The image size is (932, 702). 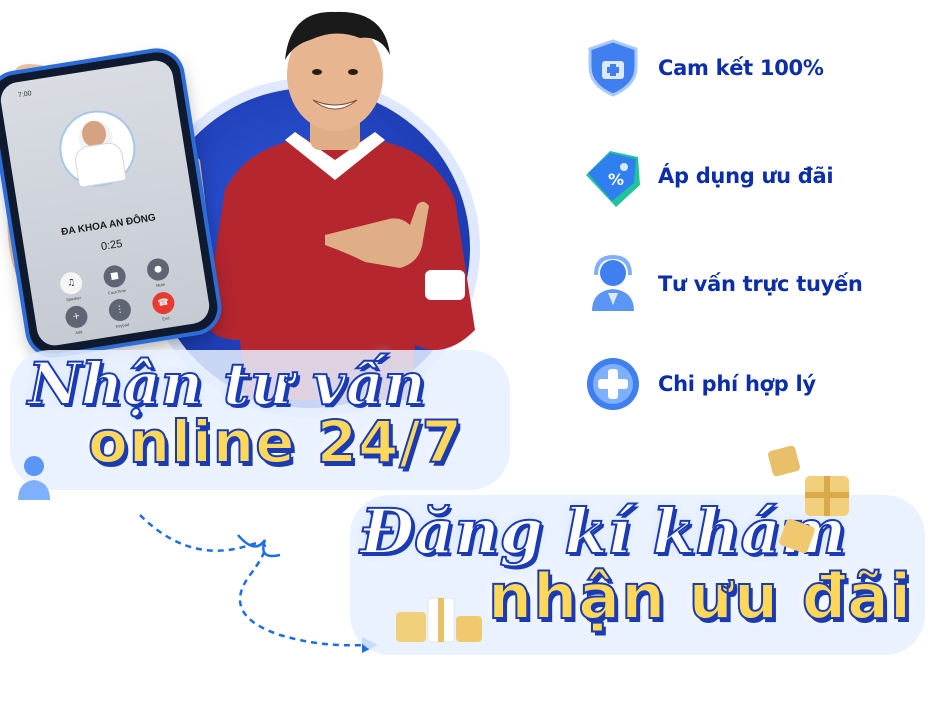 I want to click on speaker-label: Speaker, so click(x=73, y=298).